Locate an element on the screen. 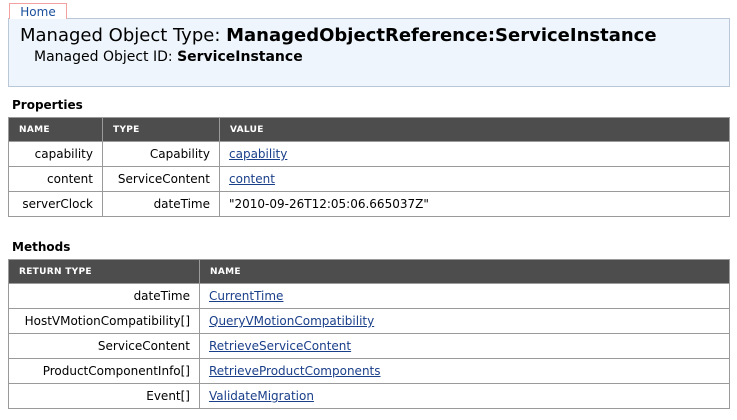  methods-header-row: RETURN TYPE NAME is located at coordinates (369, 271).